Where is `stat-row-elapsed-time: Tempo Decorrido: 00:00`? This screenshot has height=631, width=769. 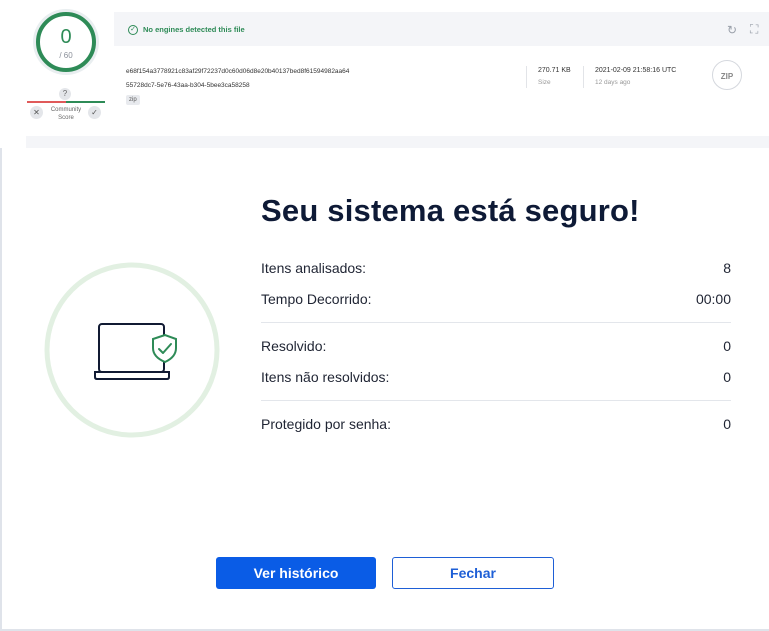
stat-row-elapsed-time: Tempo Decorrido: 00:00 is located at coordinates (496, 298).